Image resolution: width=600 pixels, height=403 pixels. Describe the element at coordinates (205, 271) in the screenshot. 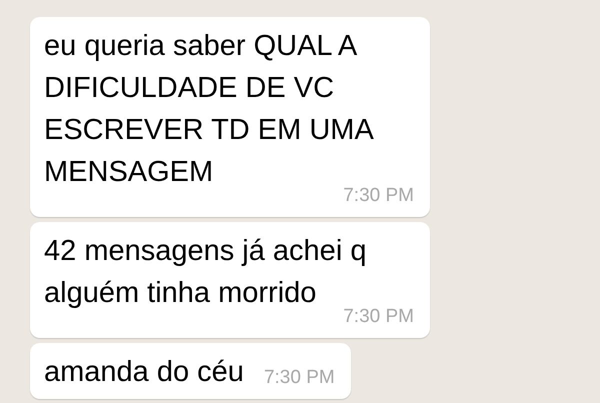

I see `message-text: 42 mensagens já achei q alguém tinha morrido` at that location.